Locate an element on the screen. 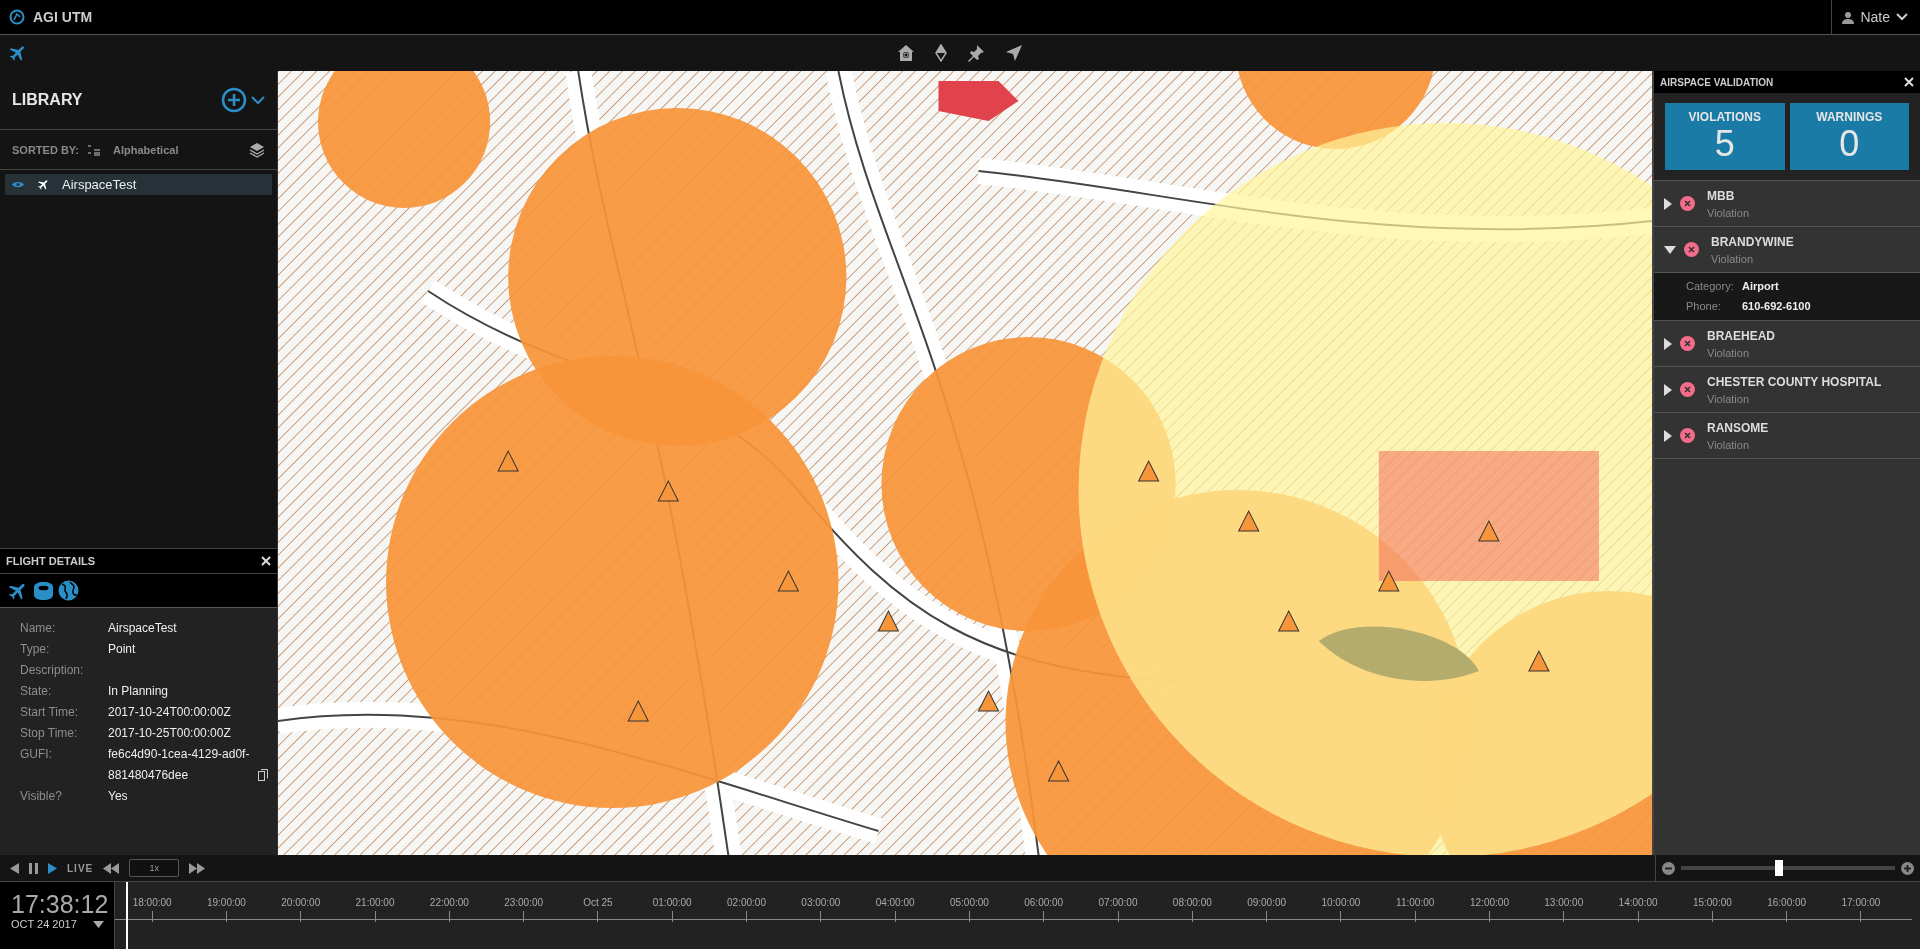 This screenshot has width=1920, height=949. tick-label: 22:00:00 is located at coordinates (449, 902).